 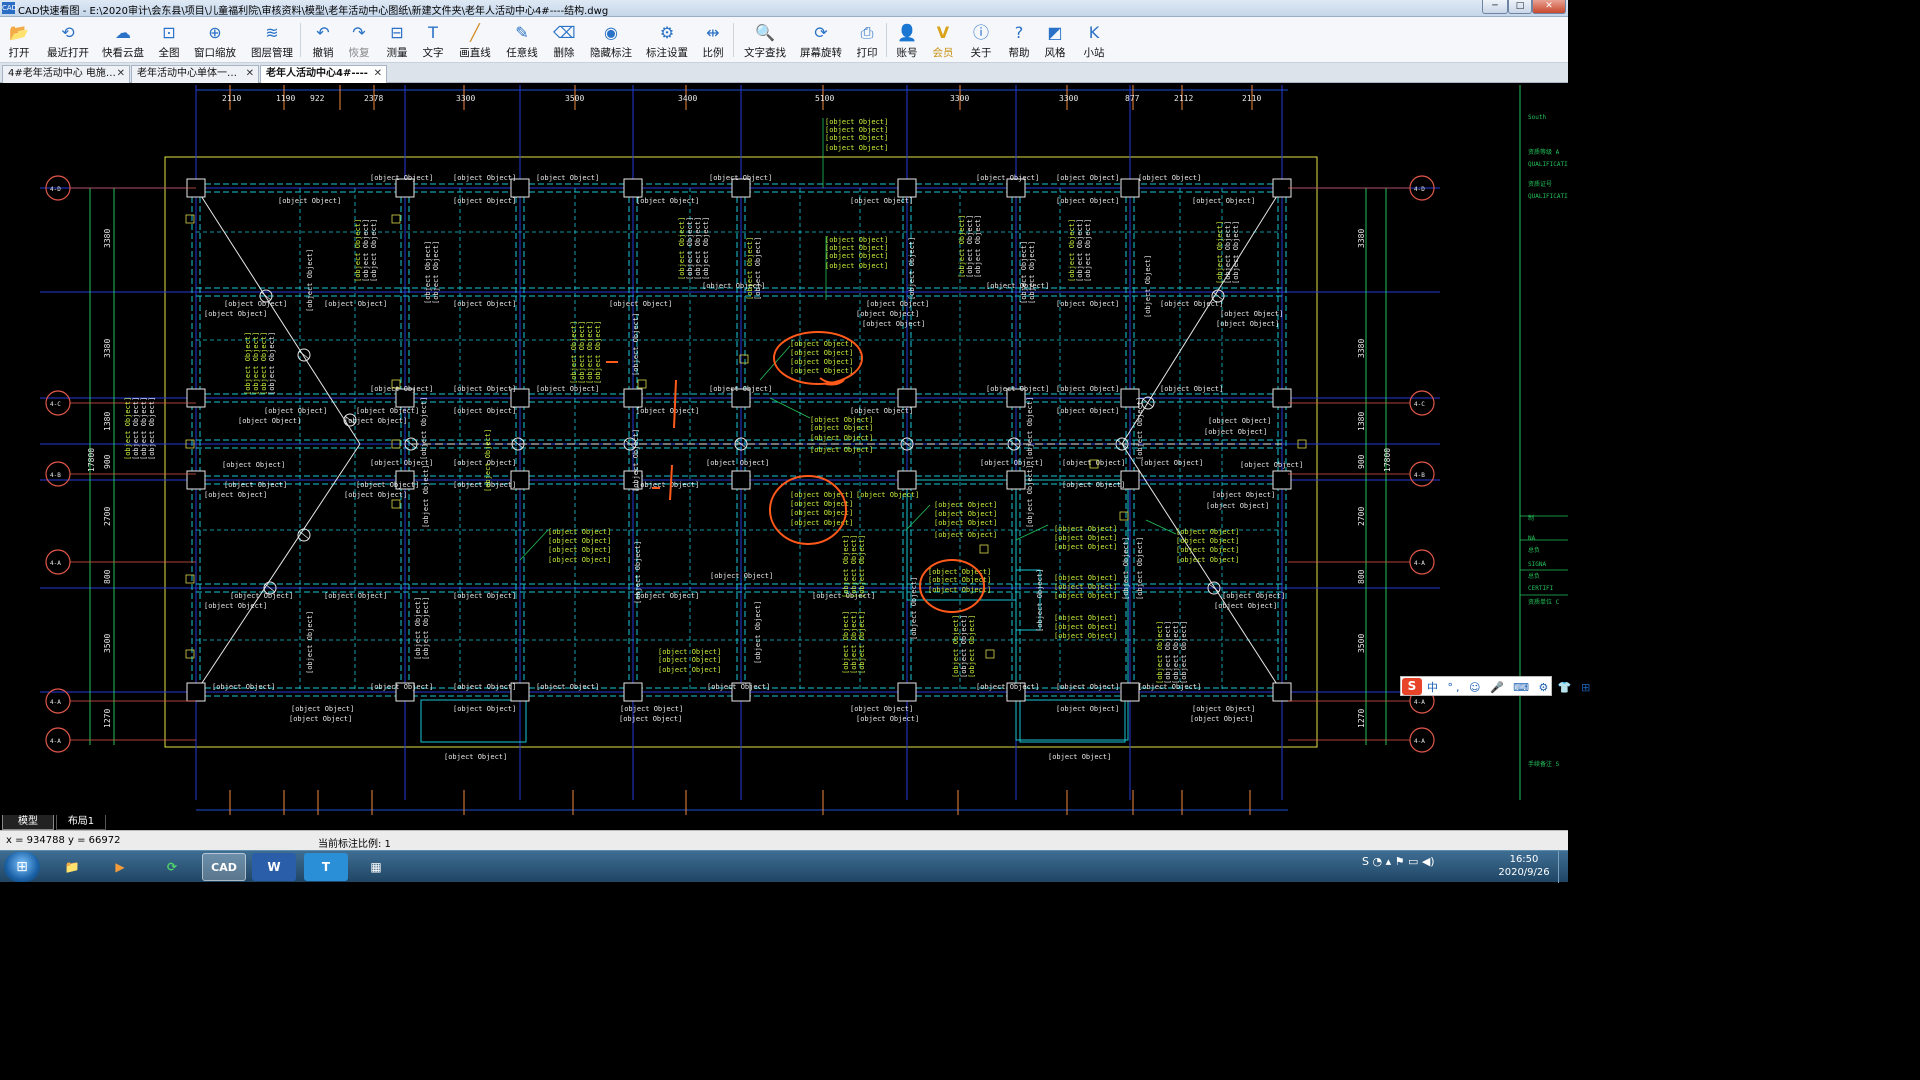 I want to click on taskbar-network-app: ▦, so click(x=376, y=867).